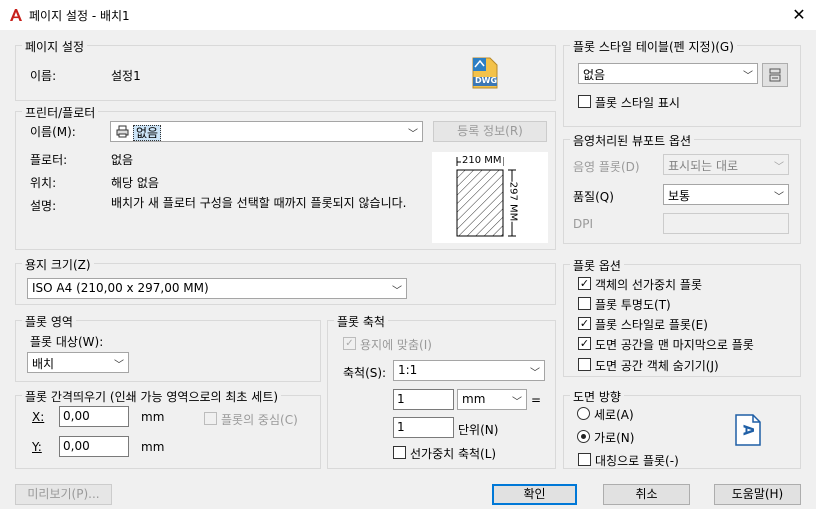 The width and height of the screenshot is (816, 509). I want to click on plot-what-combo: 배치 ﹀, so click(78, 362).